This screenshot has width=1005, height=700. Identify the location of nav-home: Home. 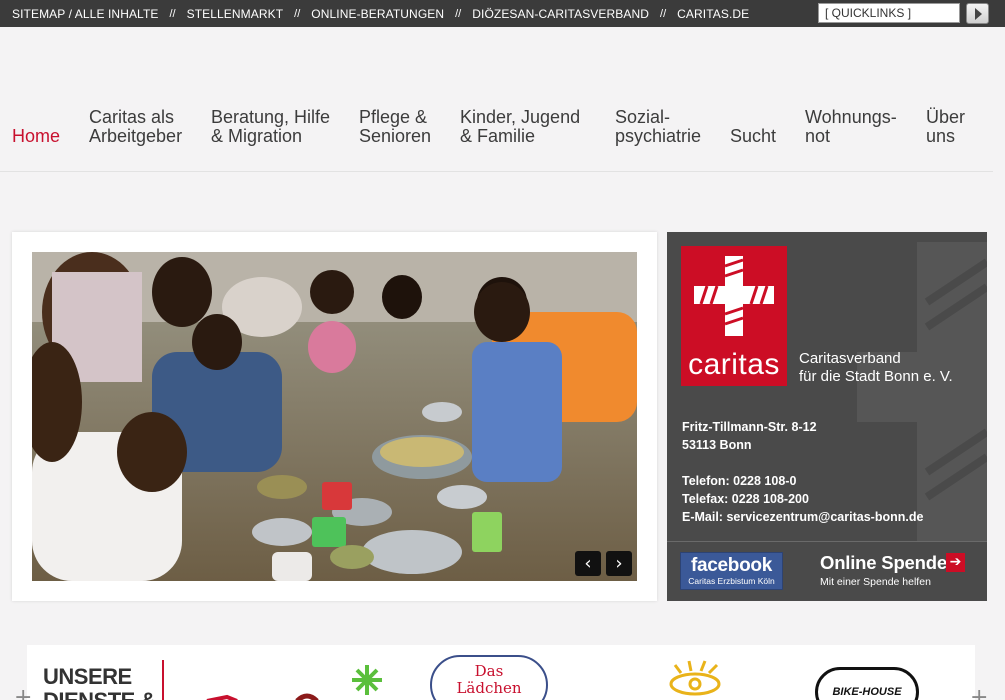
(36, 136).